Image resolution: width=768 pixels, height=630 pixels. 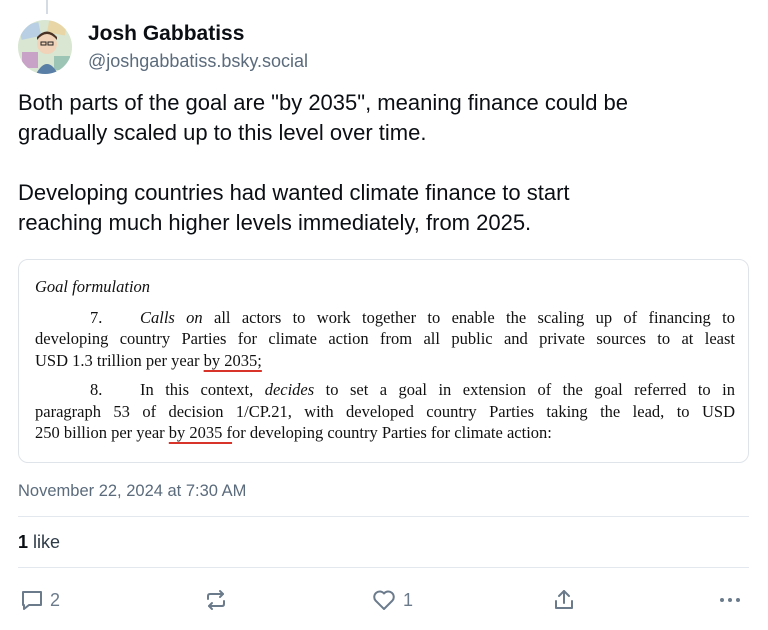 I want to click on author-display-name: Josh Gabbatiss, so click(x=198, y=34).